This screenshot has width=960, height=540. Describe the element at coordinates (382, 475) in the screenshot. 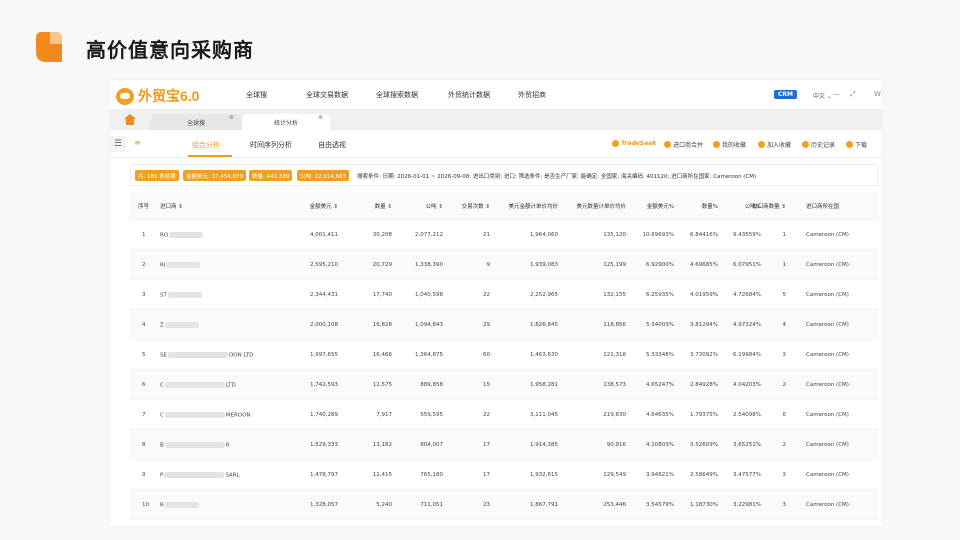

I see `table-cell: 11,415` at that location.